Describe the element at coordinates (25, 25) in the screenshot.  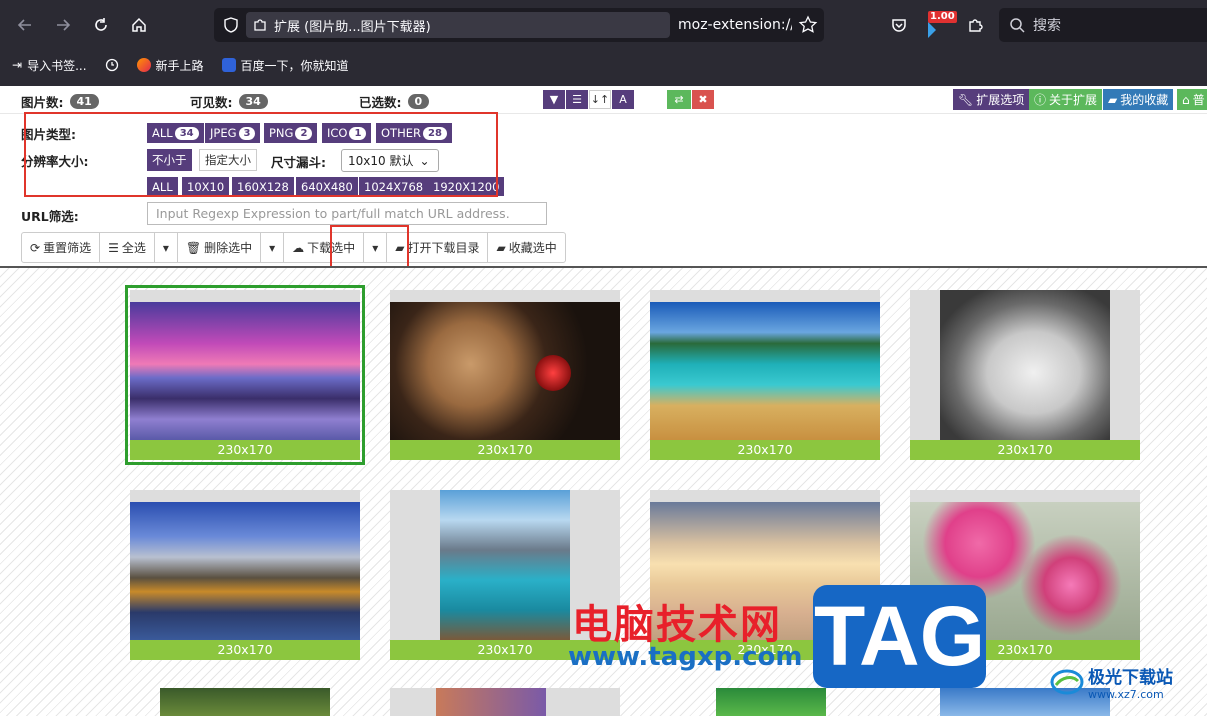
I see `back-icon` at that location.